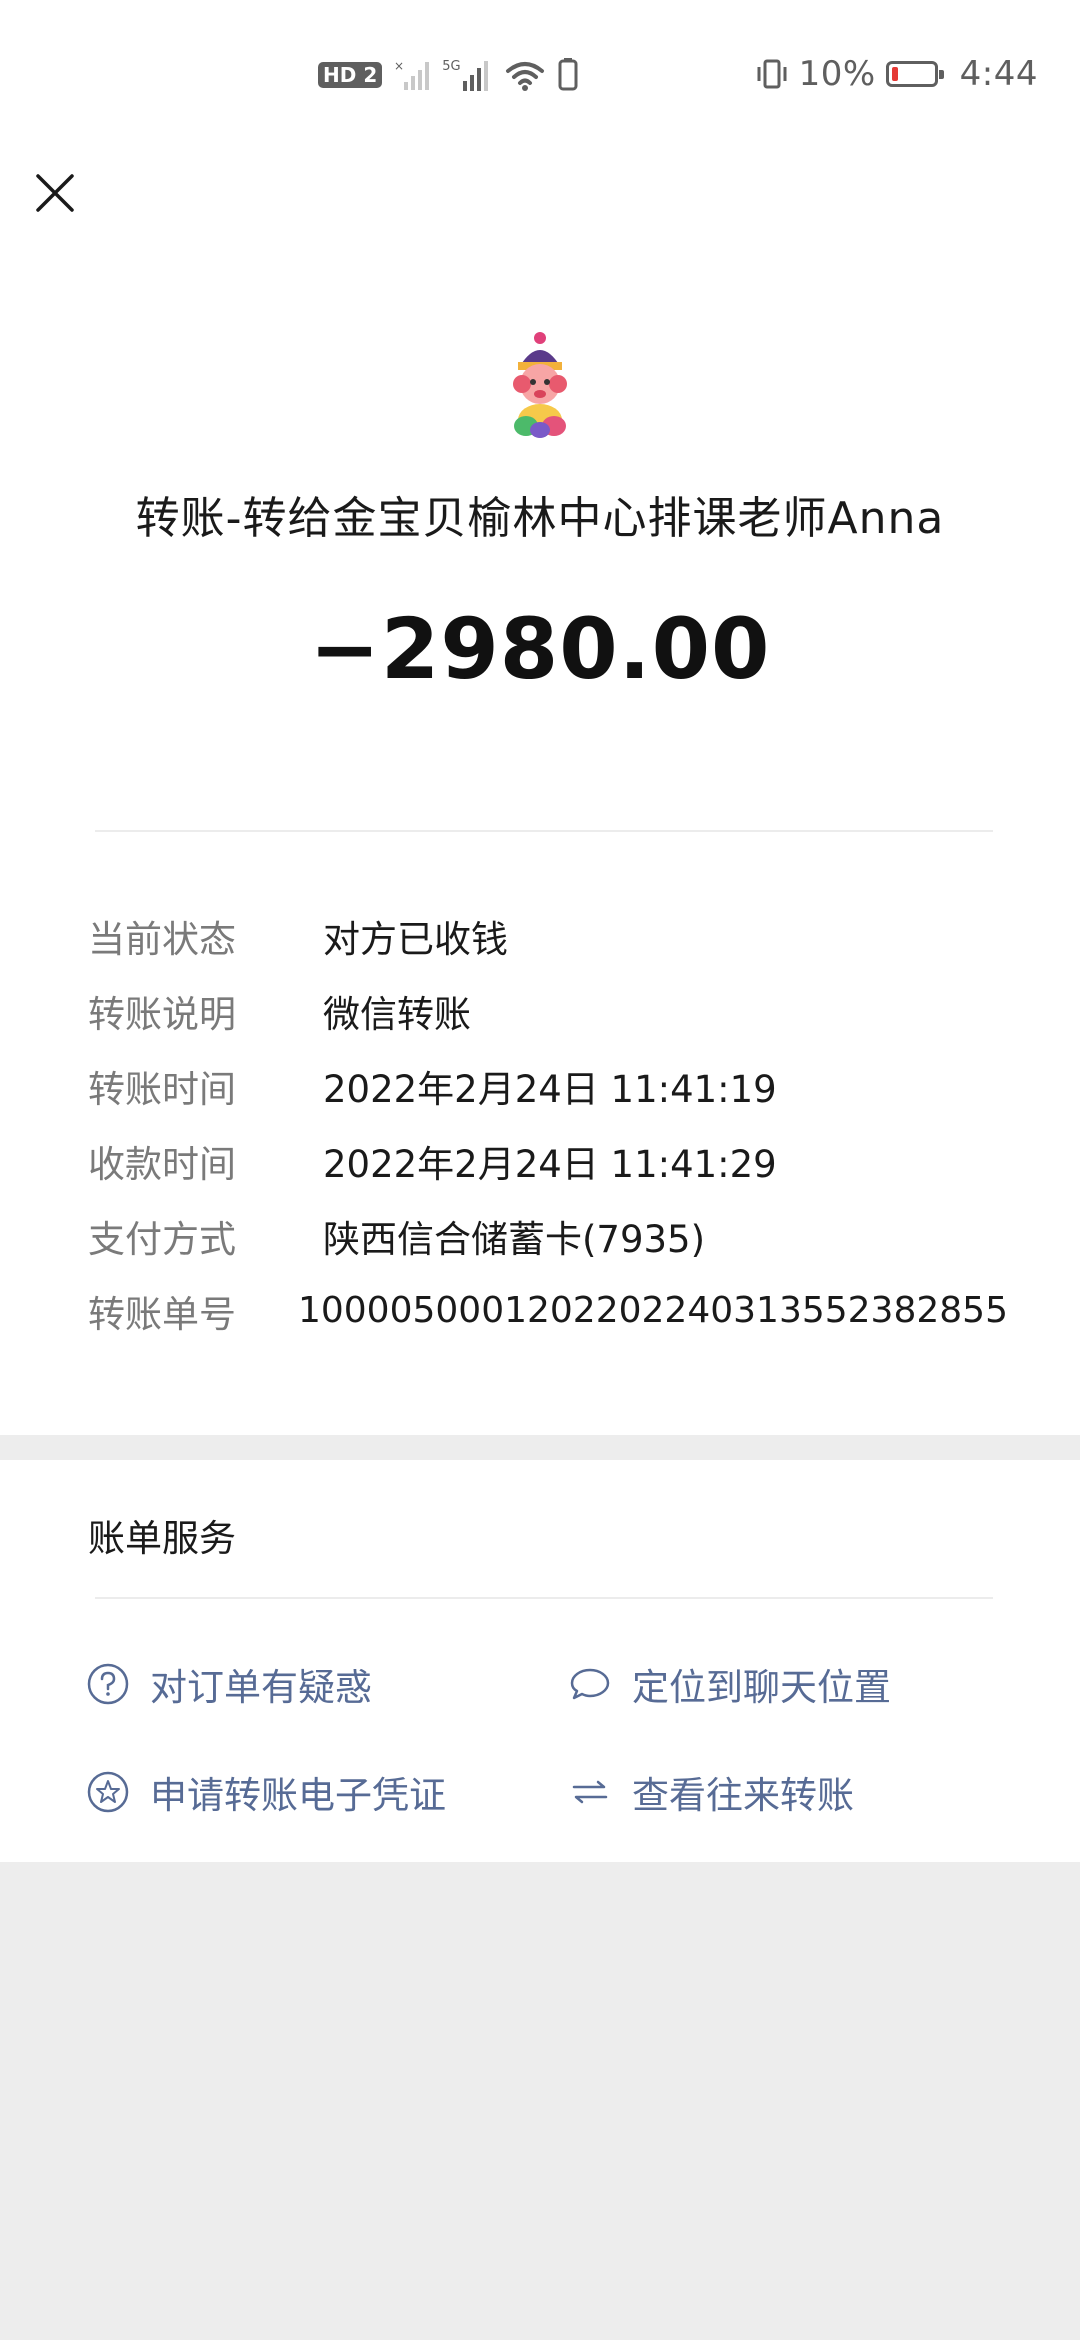  Describe the element at coordinates (837, 74) in the screenshot. I see `battery-percent: 10%` at that location.